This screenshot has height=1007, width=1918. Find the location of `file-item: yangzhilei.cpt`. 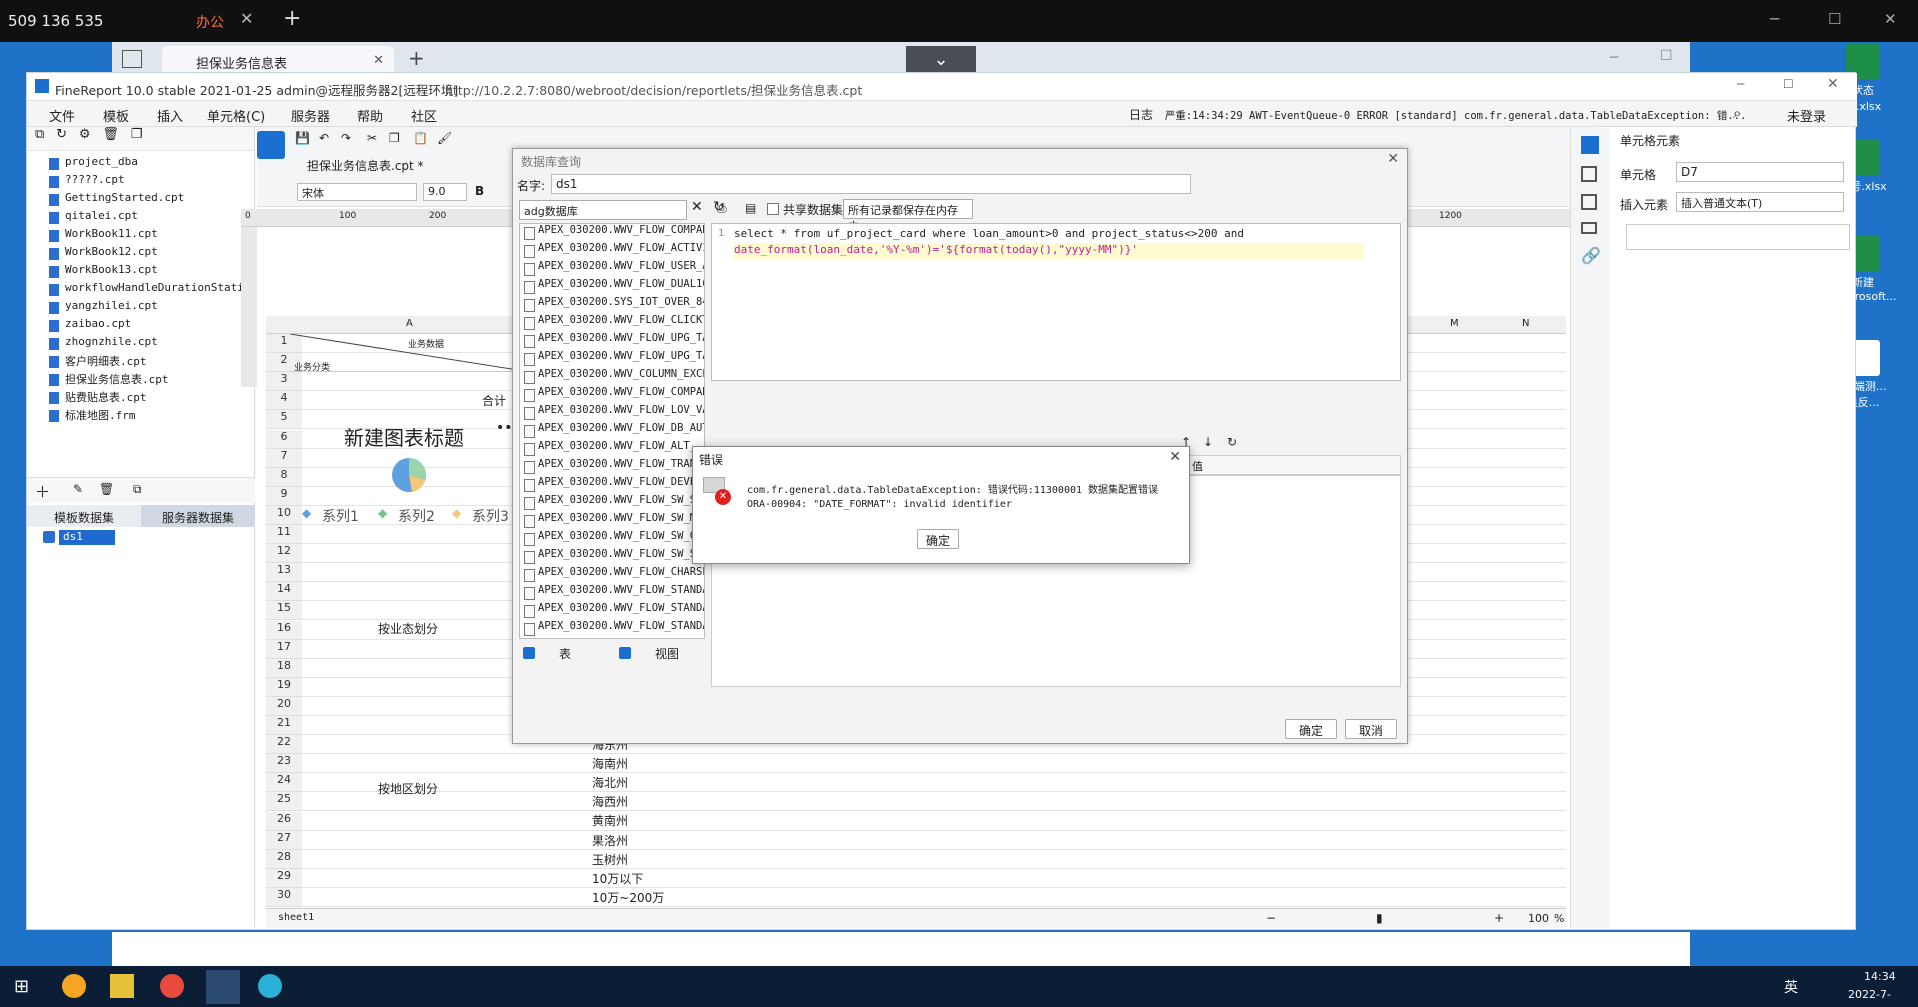

file-item: yangzhilei.cpt is located at coordinates (140, 308).